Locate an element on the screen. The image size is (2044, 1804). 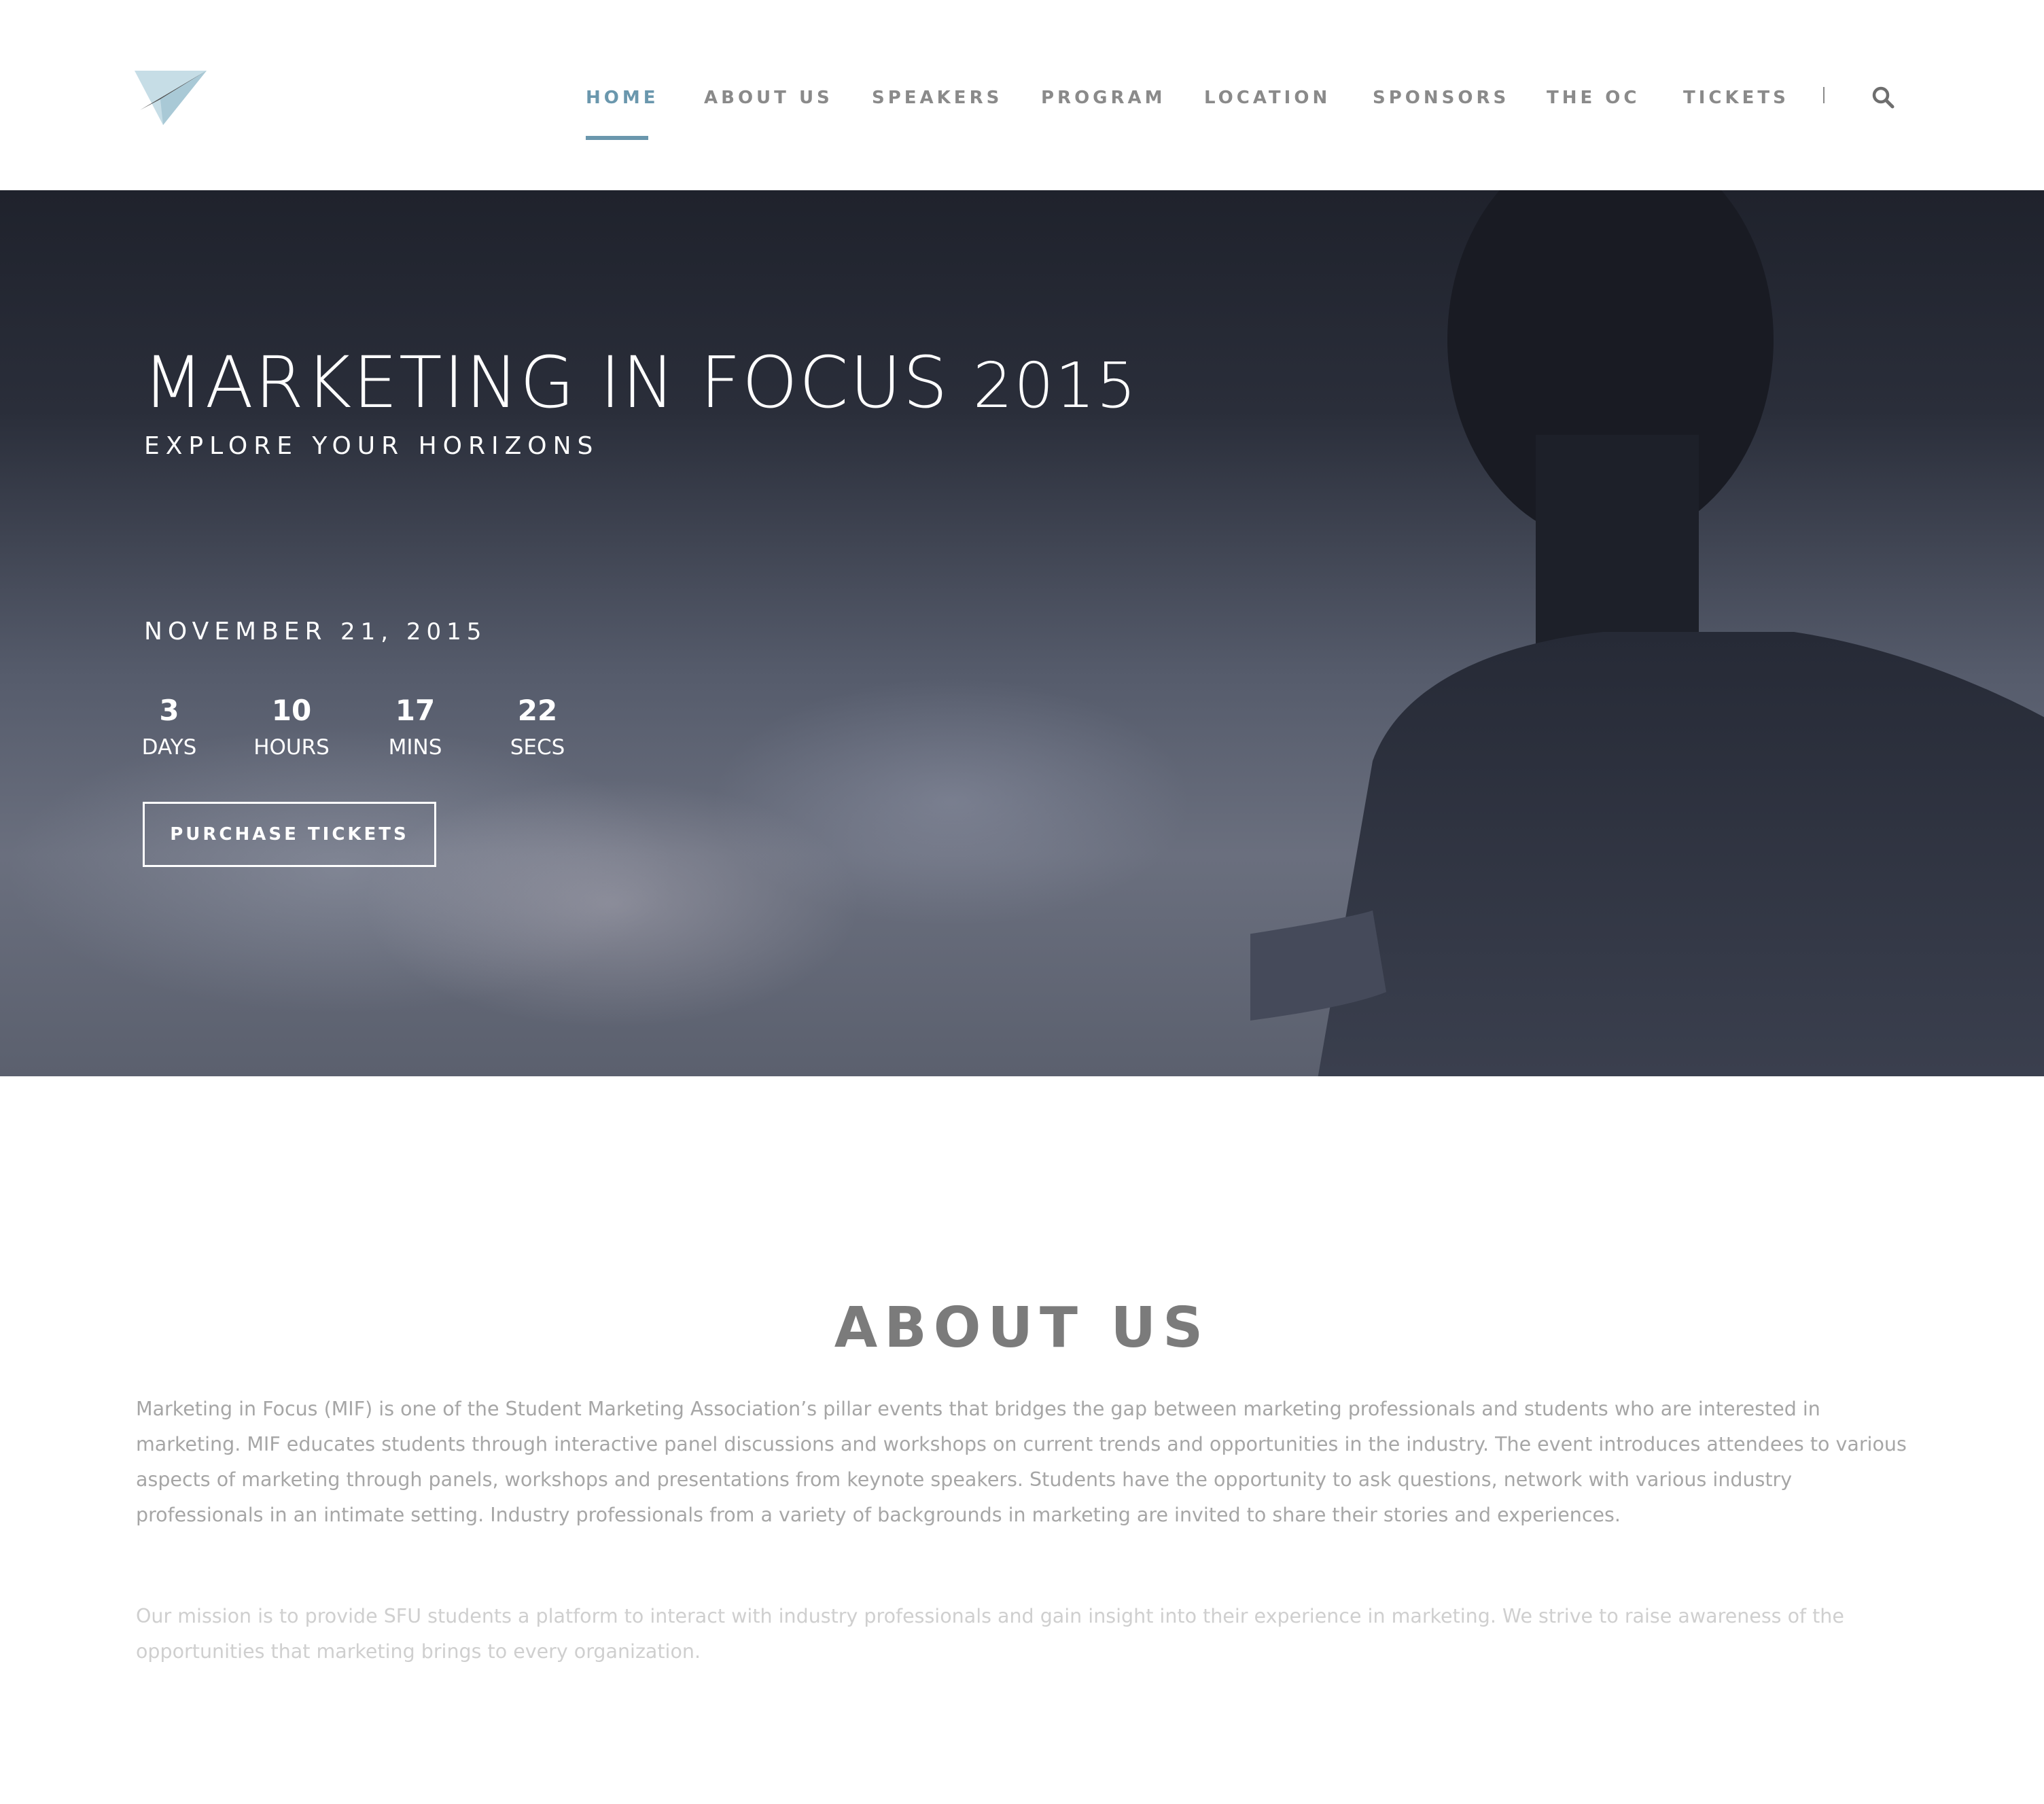
nav-home: HOME is located at coordinates (622, 97).